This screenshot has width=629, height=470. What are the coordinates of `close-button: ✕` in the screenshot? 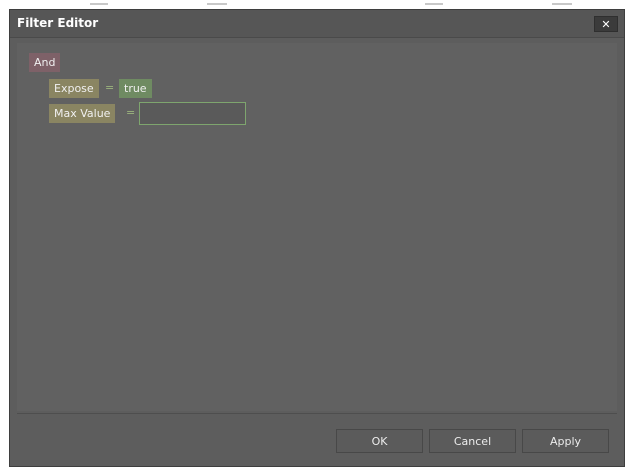 It's located at (606, 24).